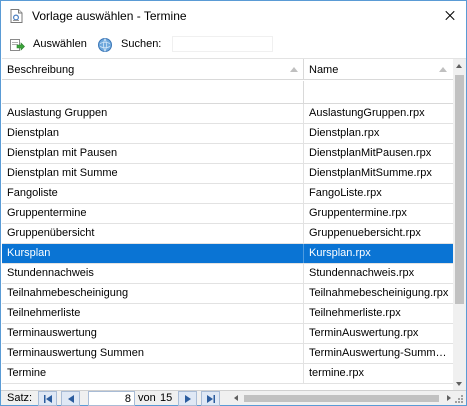 The height and width of the screenshot is (406, 467). I want to click on toolbar: Auswählen Suchen:, so click(233, 44).